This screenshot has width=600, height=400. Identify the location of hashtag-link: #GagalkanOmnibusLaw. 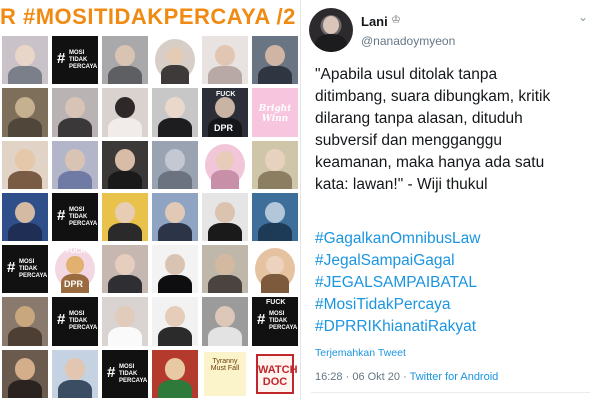
(455, 239).